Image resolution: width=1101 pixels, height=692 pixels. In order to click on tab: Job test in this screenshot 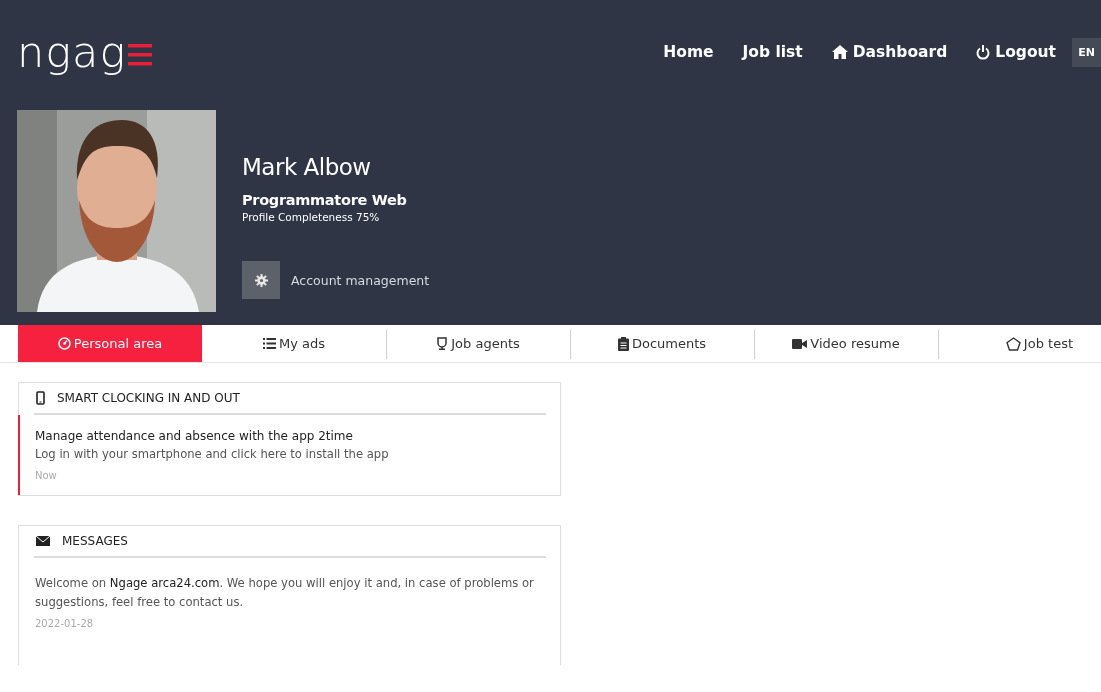, I will do `click(1019, 343)`.